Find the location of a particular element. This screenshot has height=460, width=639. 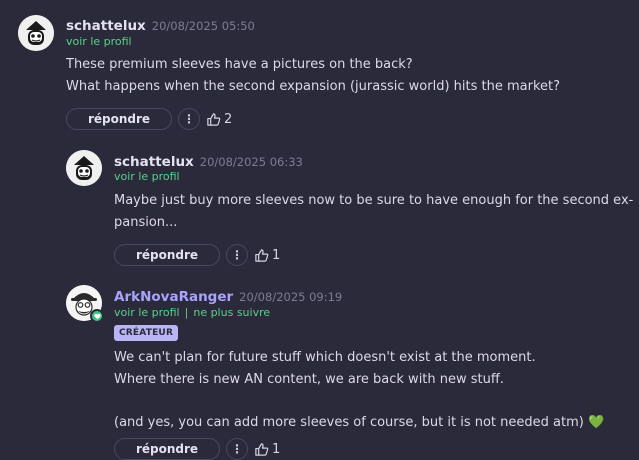

heart-icon is located at coordinates (97, 316).